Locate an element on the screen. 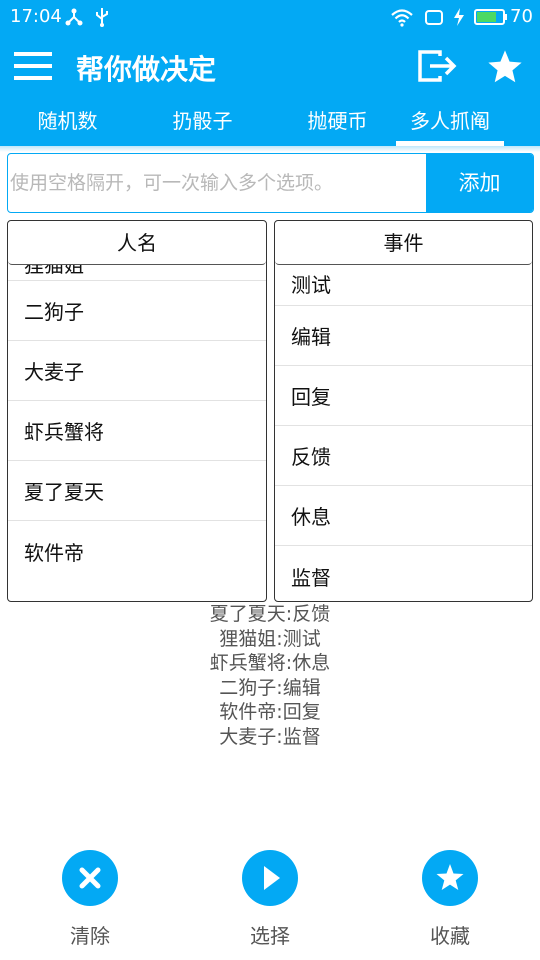  list-item: 反馈 is located at coordinates (403, 456).